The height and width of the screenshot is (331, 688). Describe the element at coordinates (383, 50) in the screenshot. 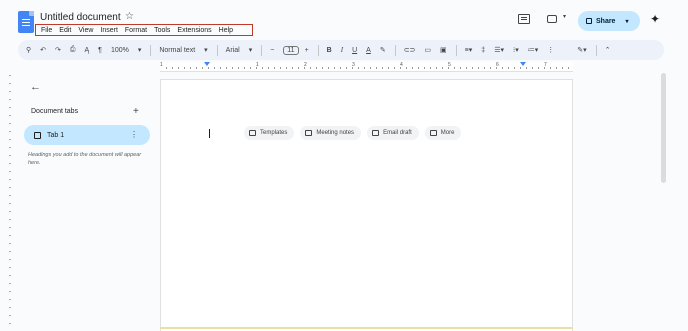

I see `highlight-icon: ✎` at that location.